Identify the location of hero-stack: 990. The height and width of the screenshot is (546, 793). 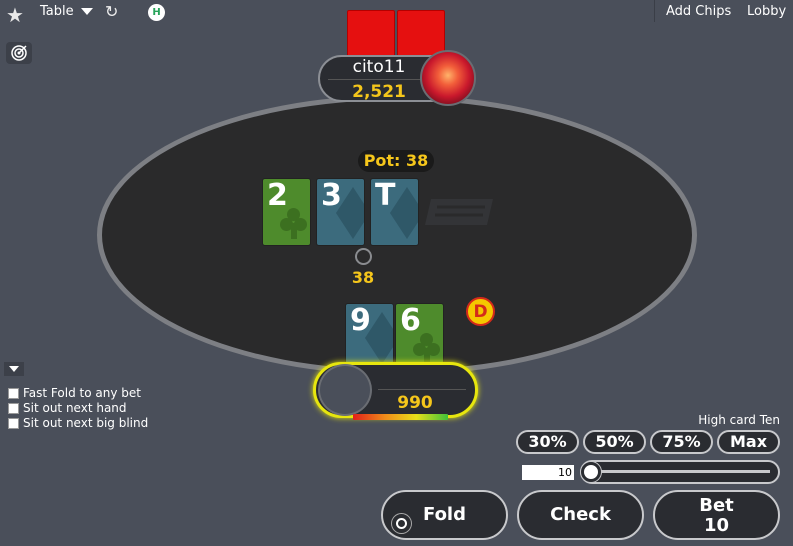
(415, 403).